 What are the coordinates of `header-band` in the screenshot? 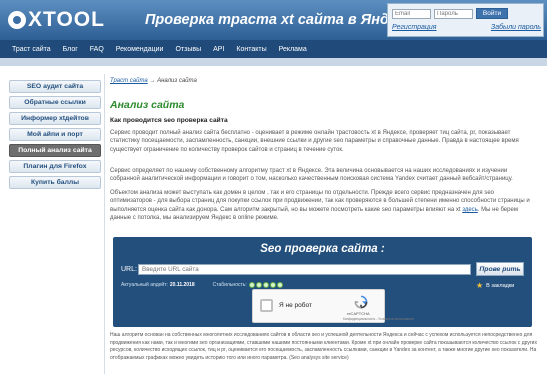 It's located at (273, 62).